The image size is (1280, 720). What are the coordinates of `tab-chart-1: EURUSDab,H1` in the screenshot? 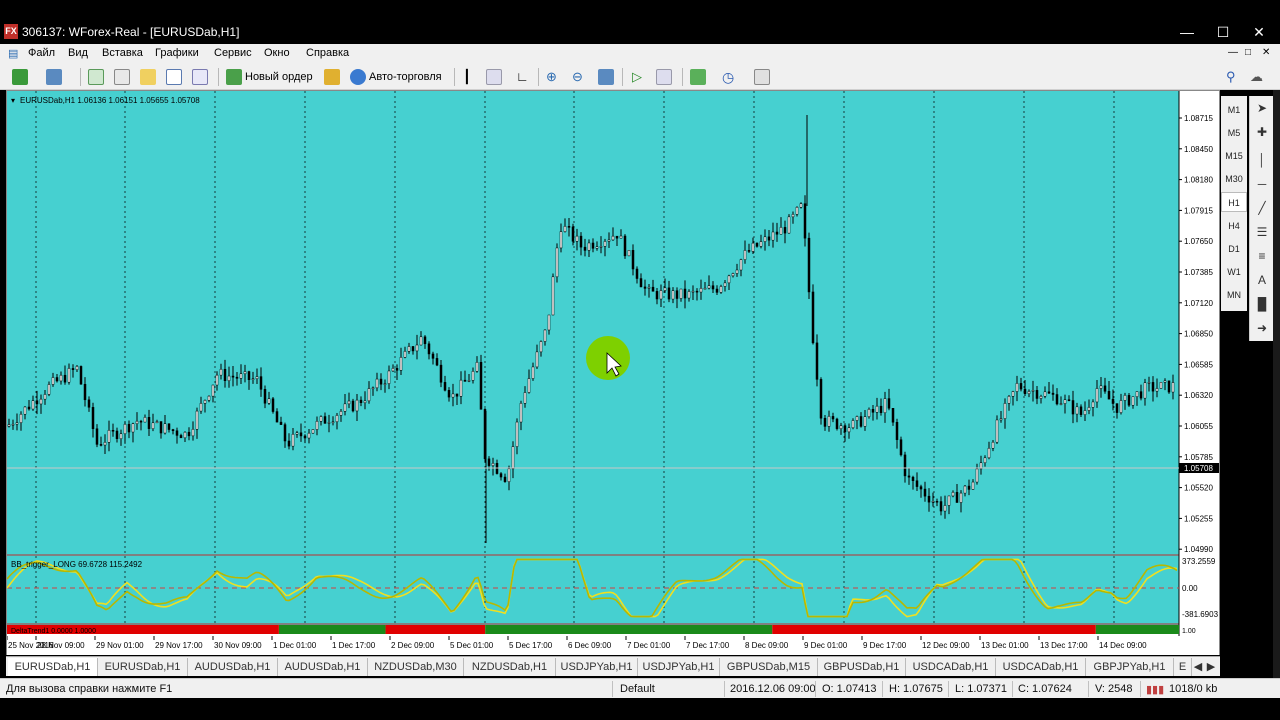 It's located at (53, 667).